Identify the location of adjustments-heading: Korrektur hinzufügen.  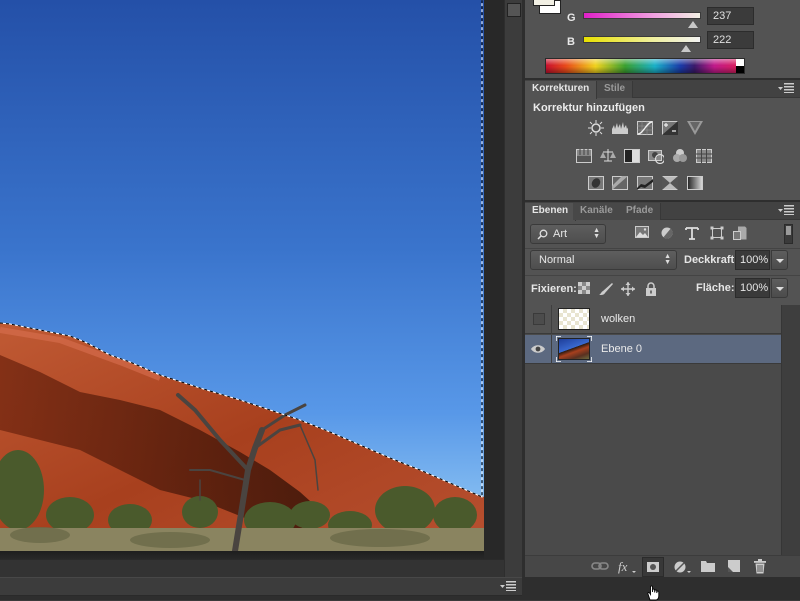
(589, 108).